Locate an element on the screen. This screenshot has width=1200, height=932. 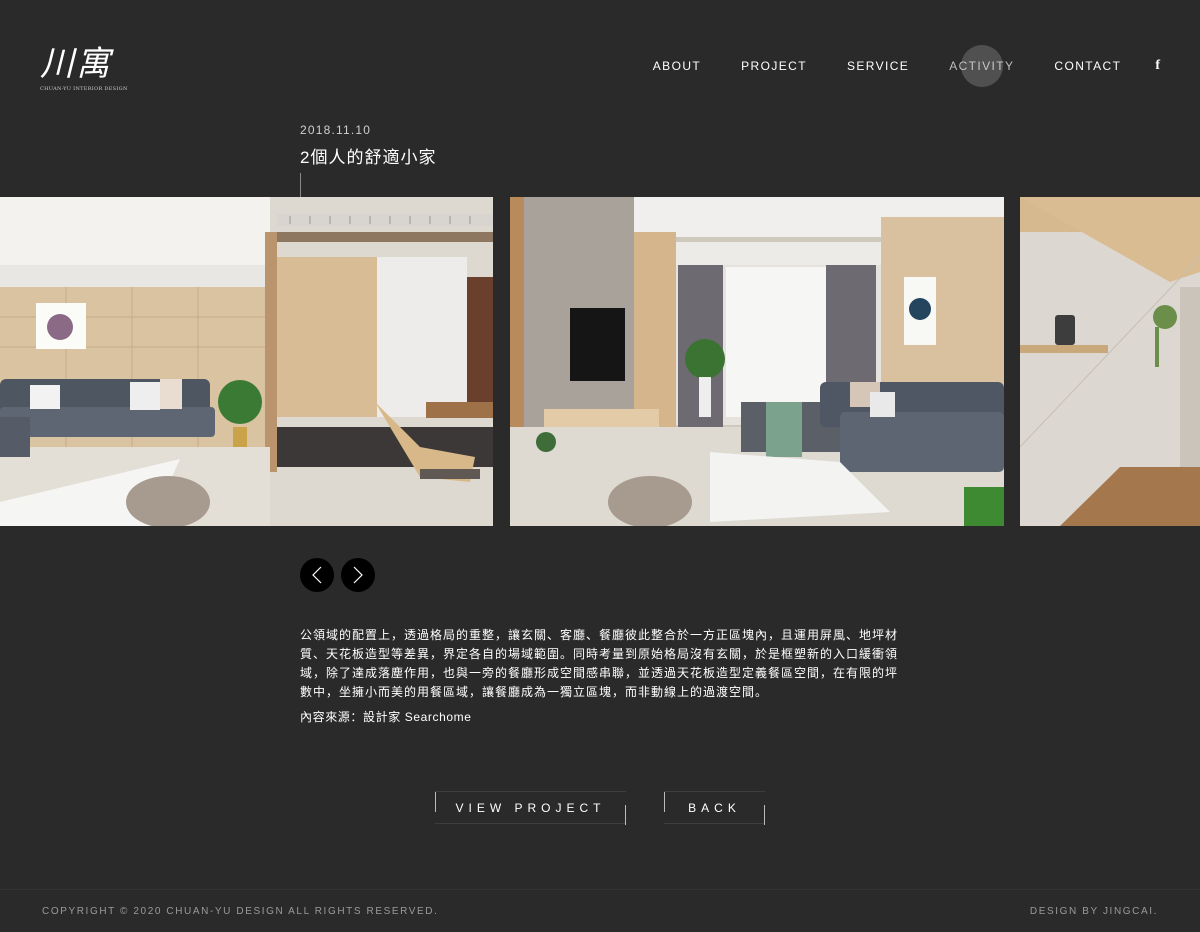
gallery-next-button is located at coordinates (358, 575).